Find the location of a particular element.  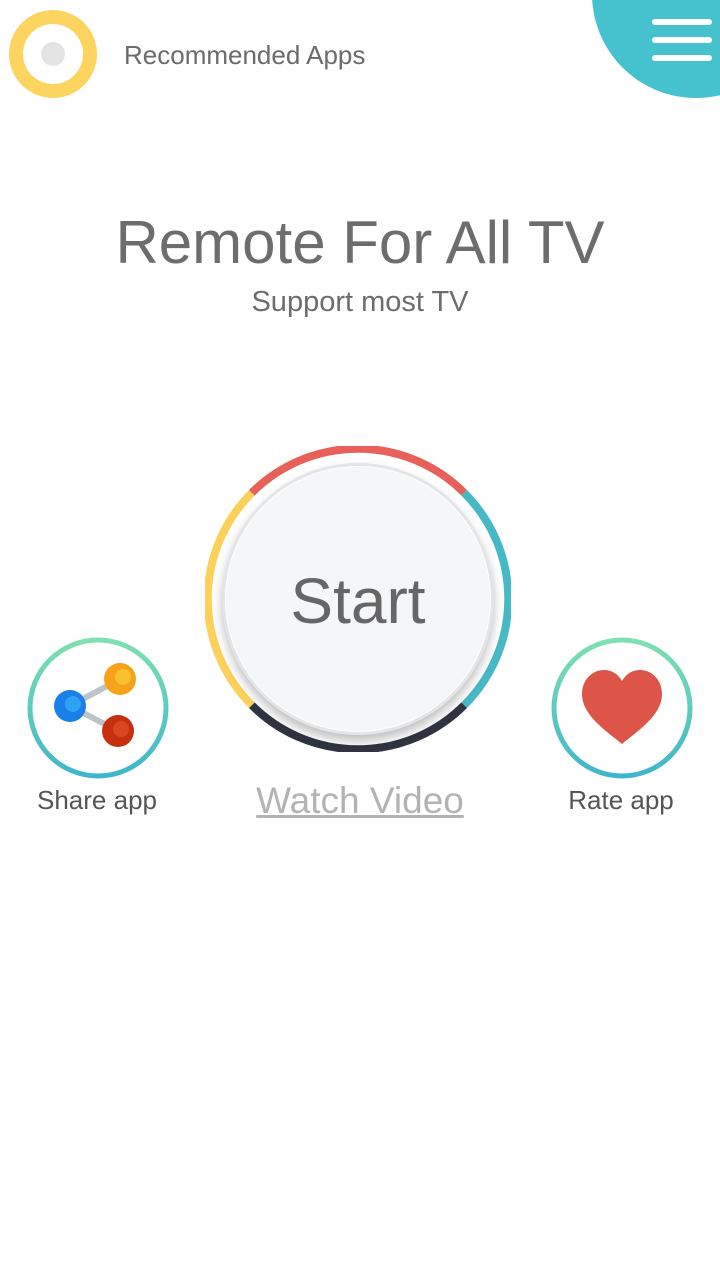

recommended-apps-icon-inner is located at coordinates (53, 54).